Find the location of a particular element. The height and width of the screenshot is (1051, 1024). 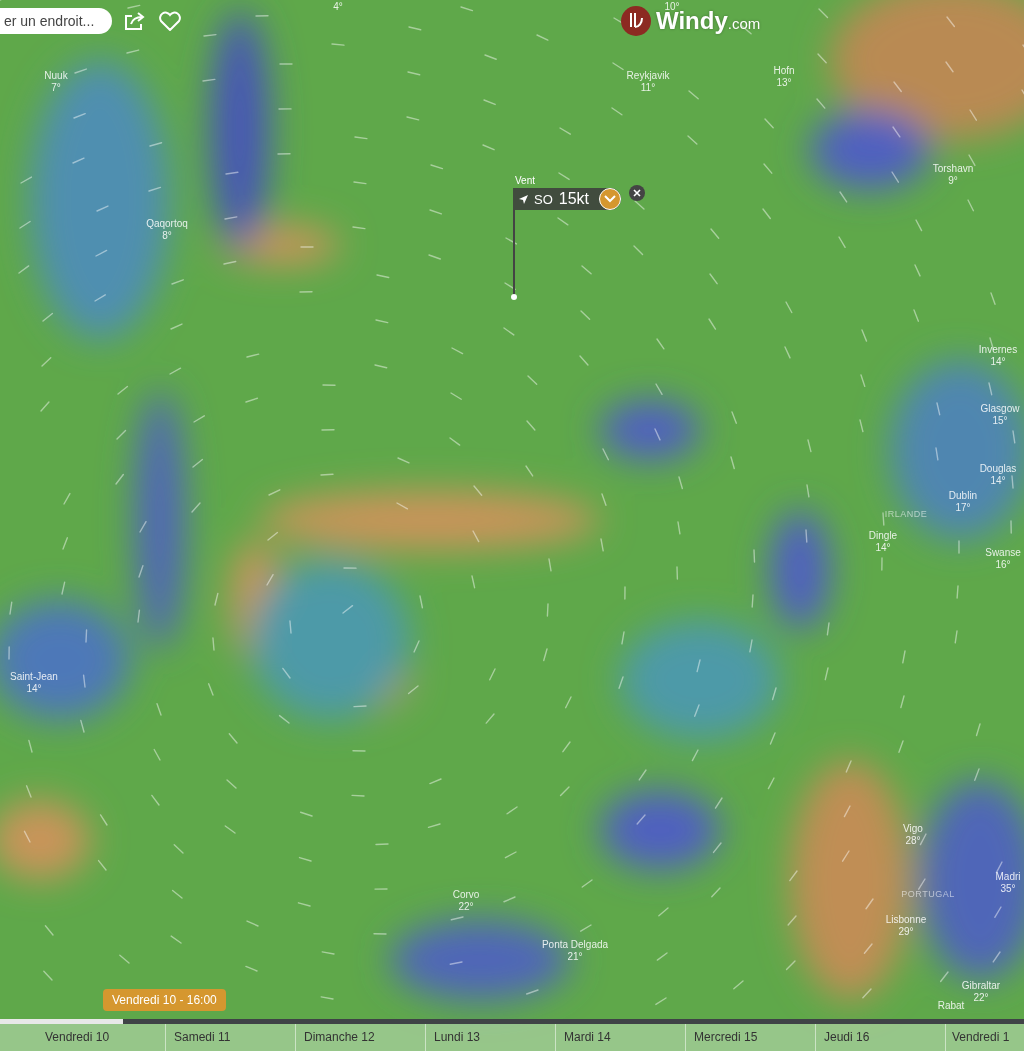

city-name: Ponta Delgada is located at coordinates (575, 945).